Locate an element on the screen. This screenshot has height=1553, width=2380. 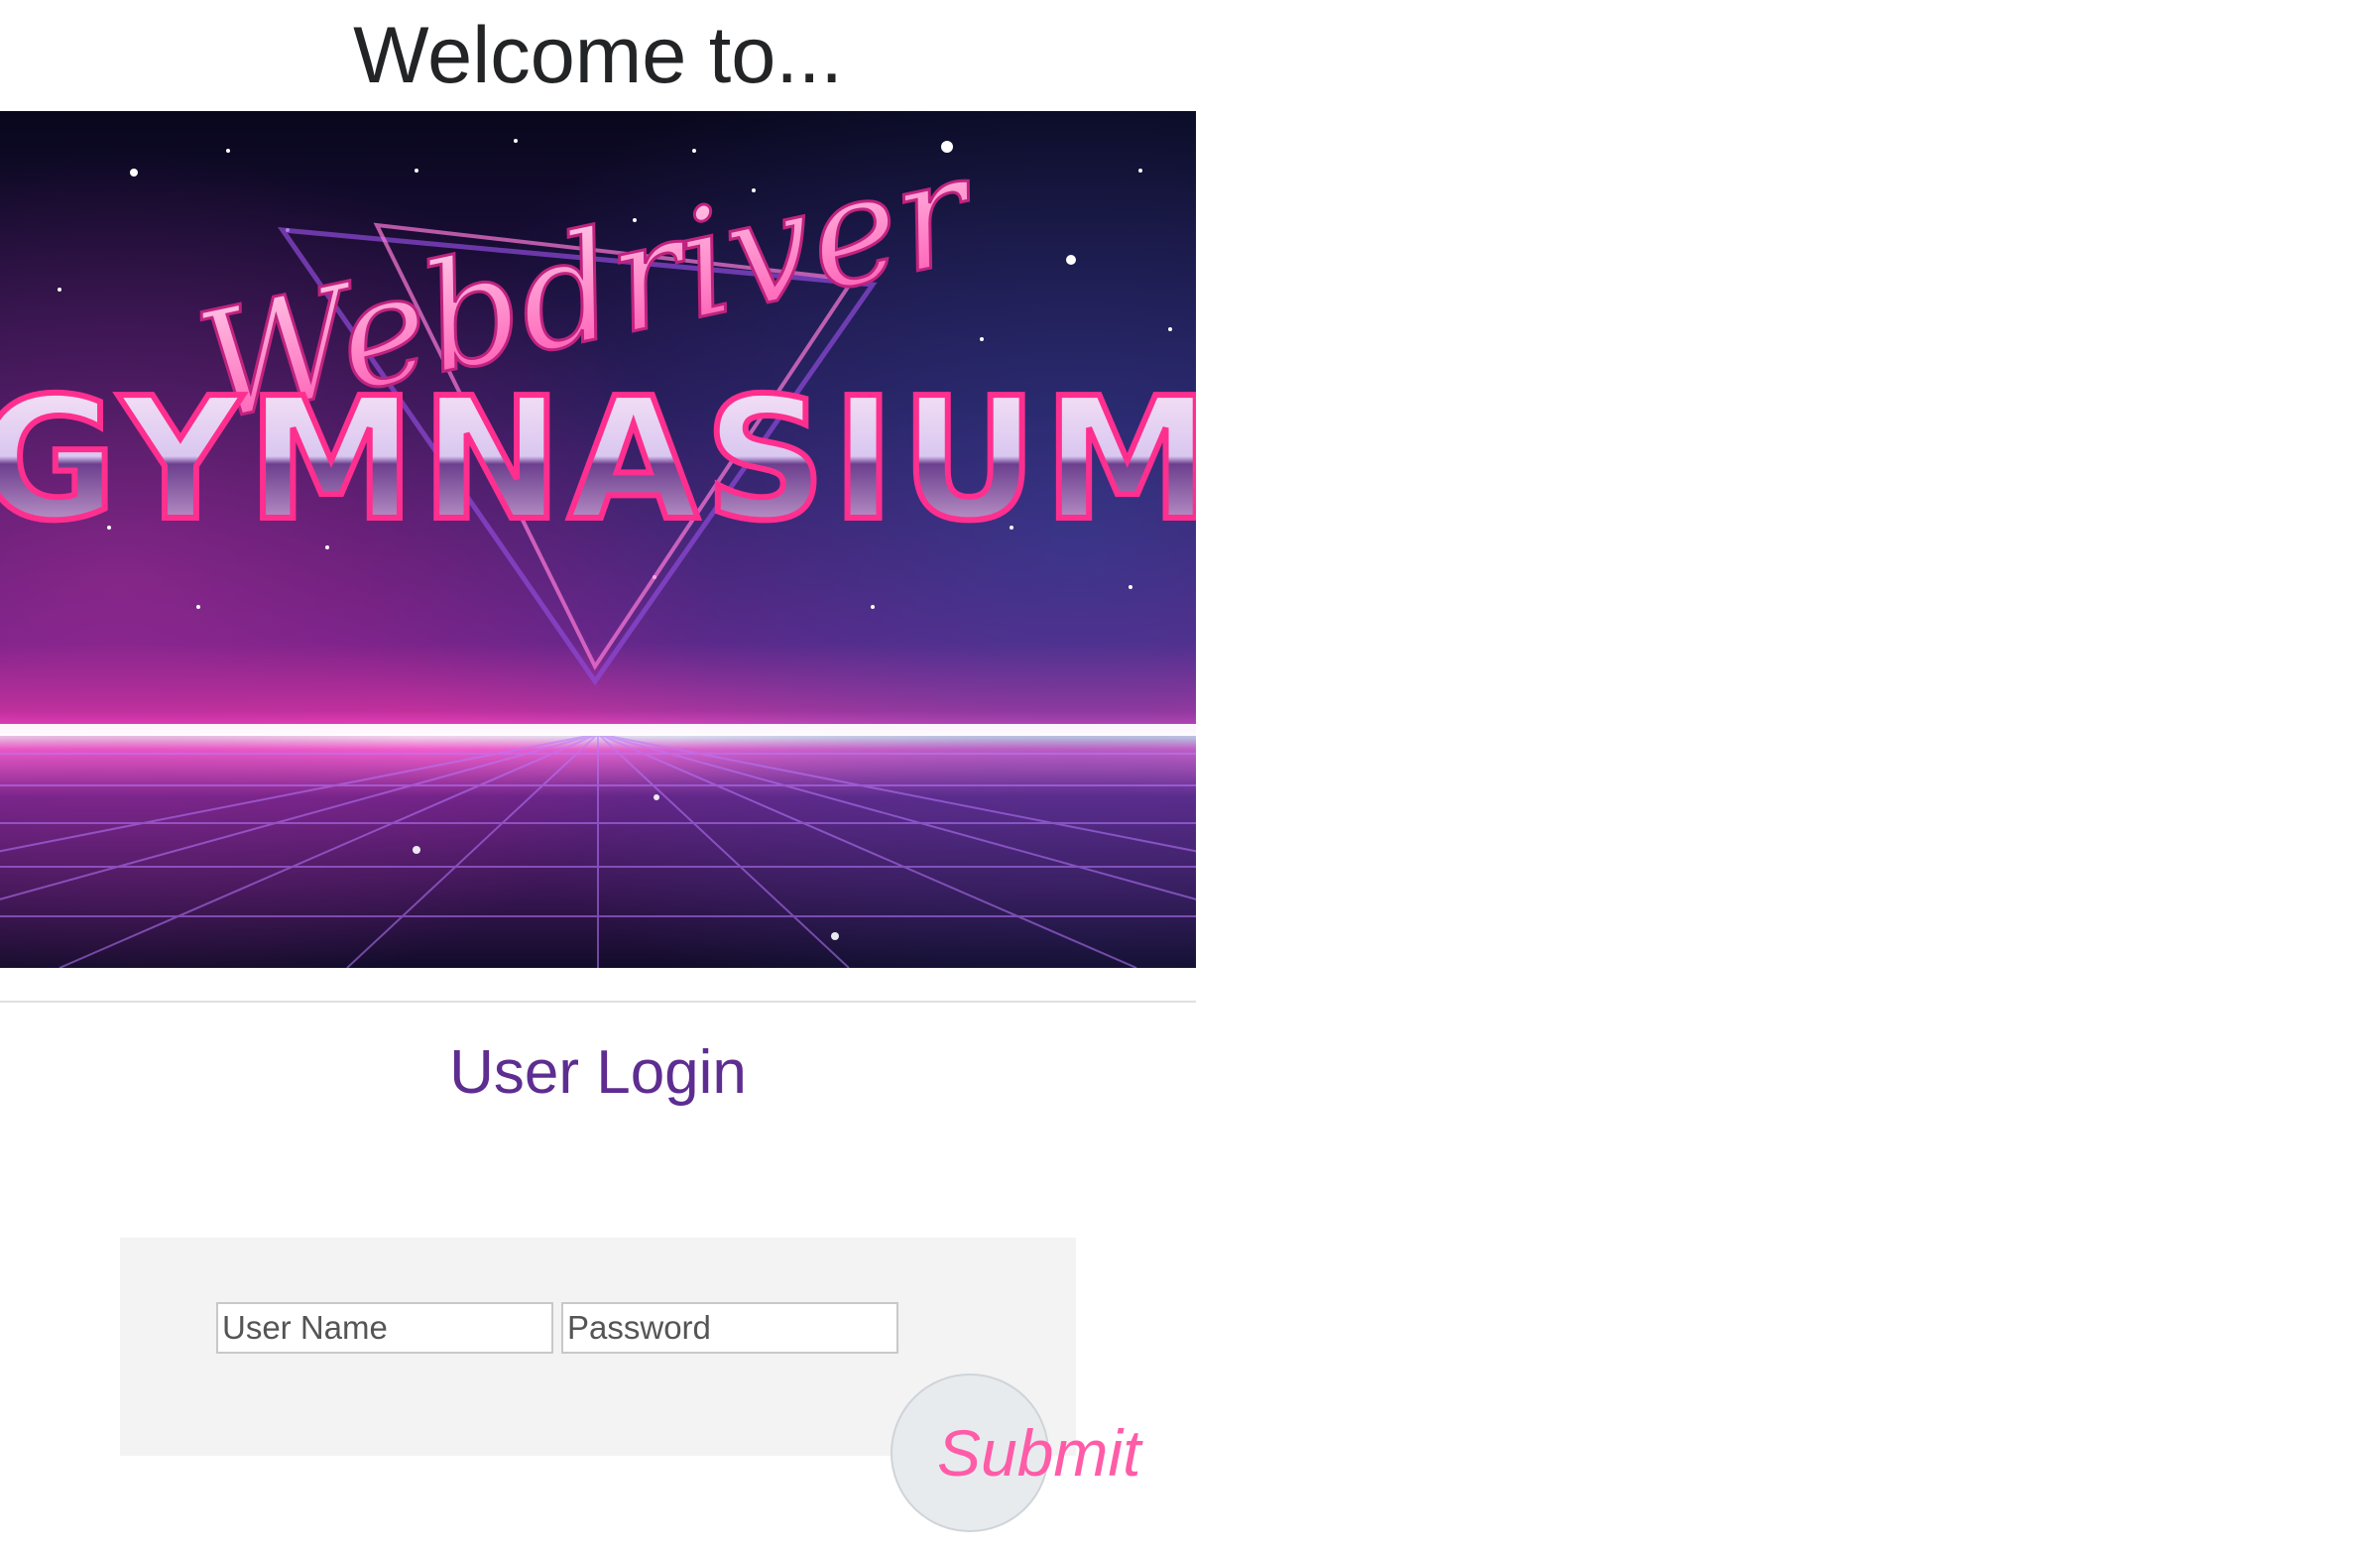
username-input is located at coordinates (384, 1328).